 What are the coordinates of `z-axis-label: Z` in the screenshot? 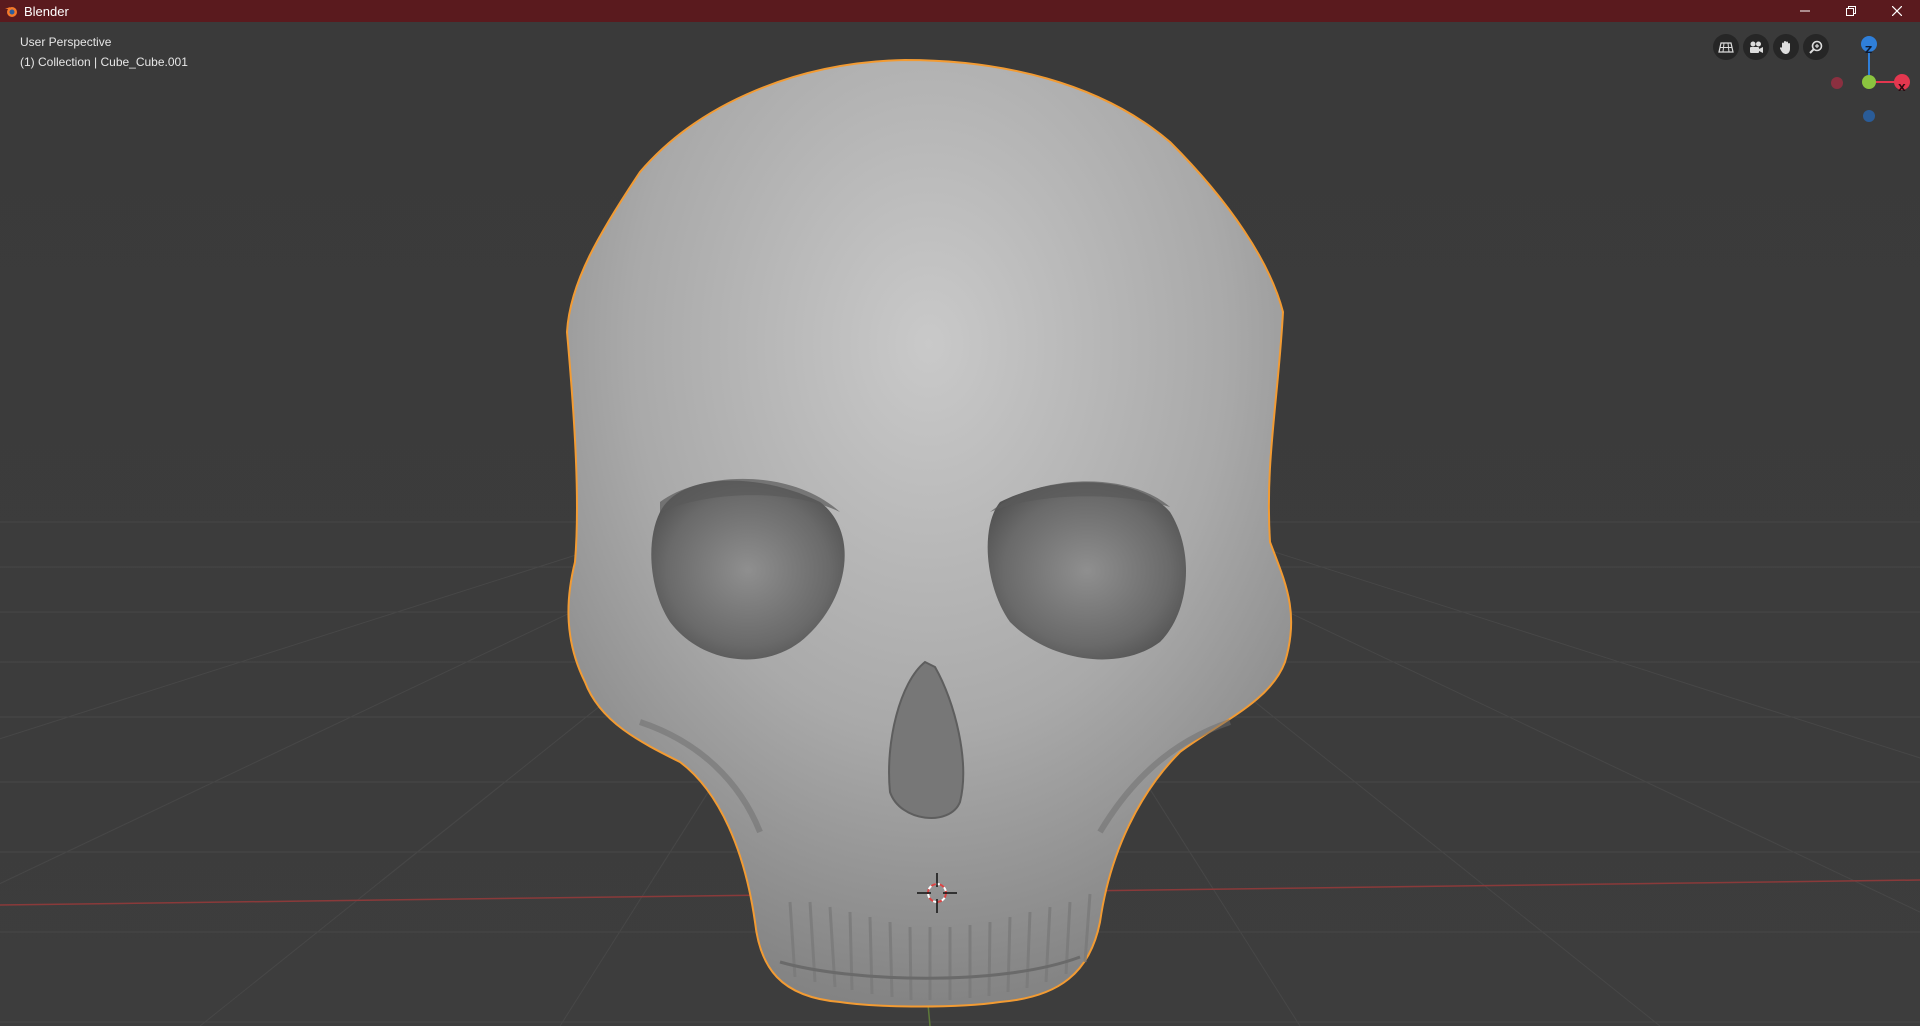 It's located at (1869, 50).